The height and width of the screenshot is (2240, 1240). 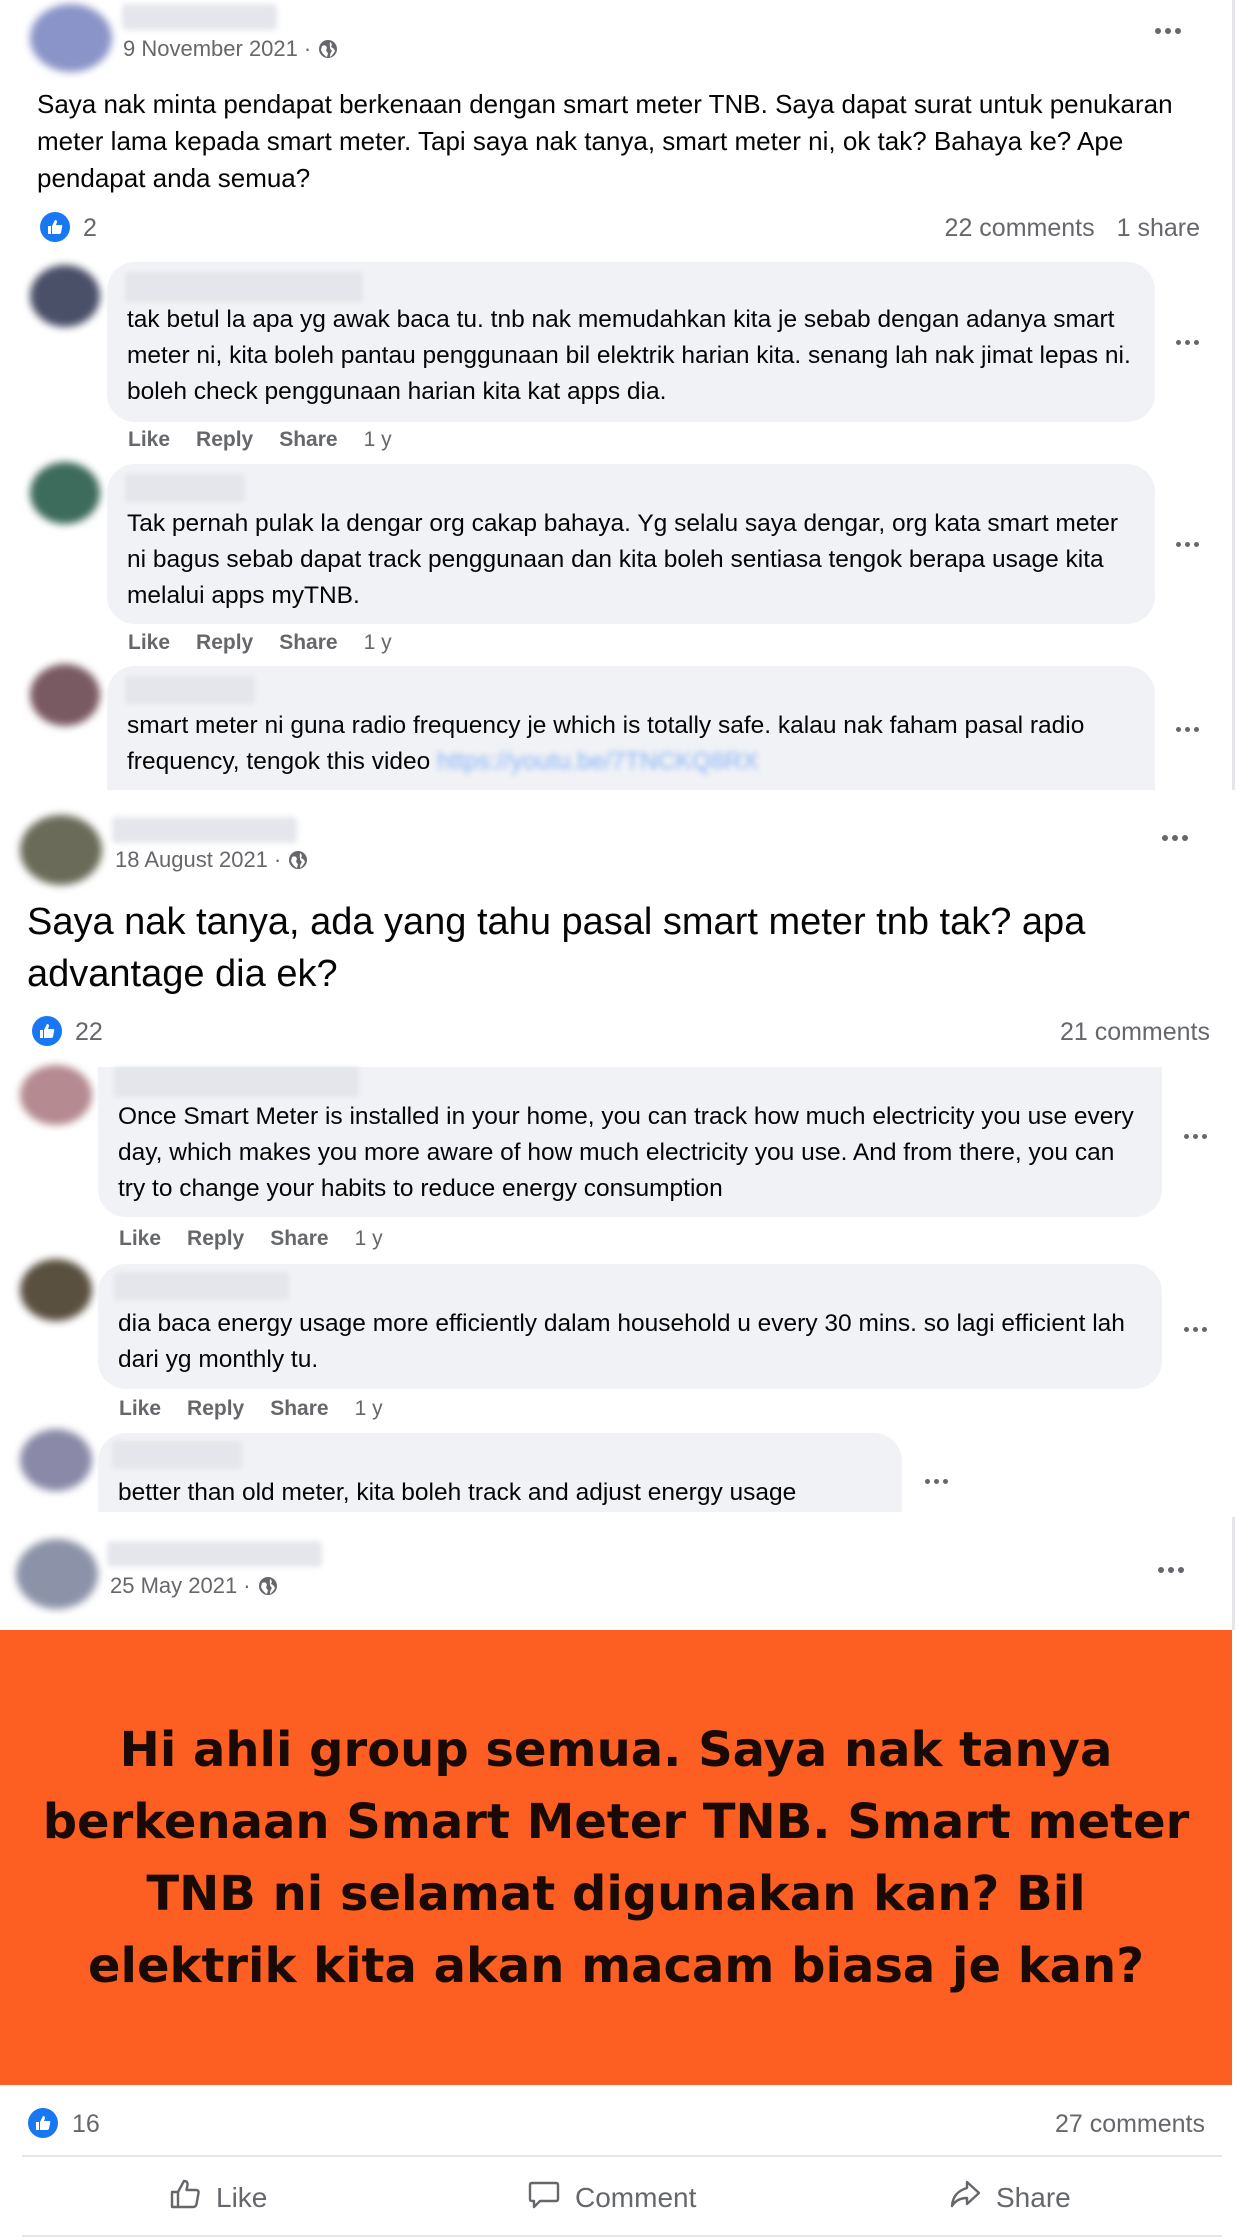 I want to click on post-1-stats: 22 comments 1 share, so click(x=1072, y=228).